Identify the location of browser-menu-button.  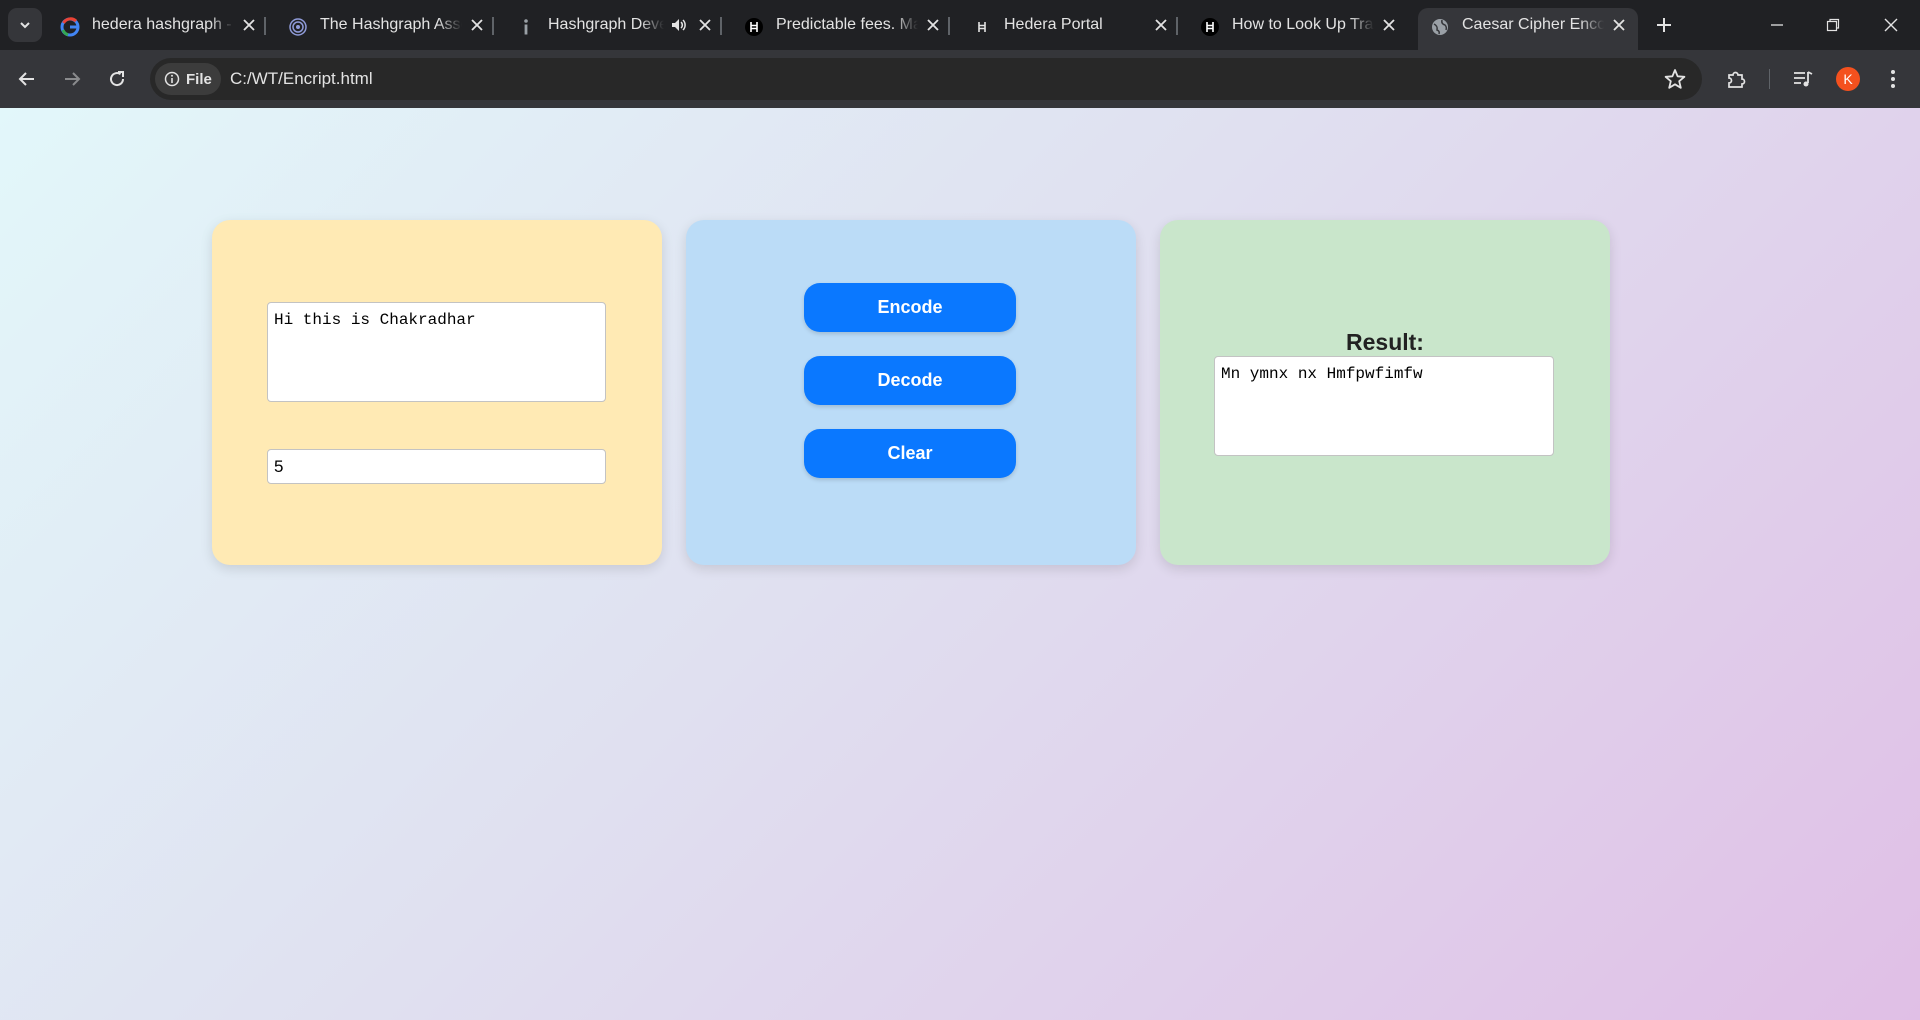
(1893, 79).